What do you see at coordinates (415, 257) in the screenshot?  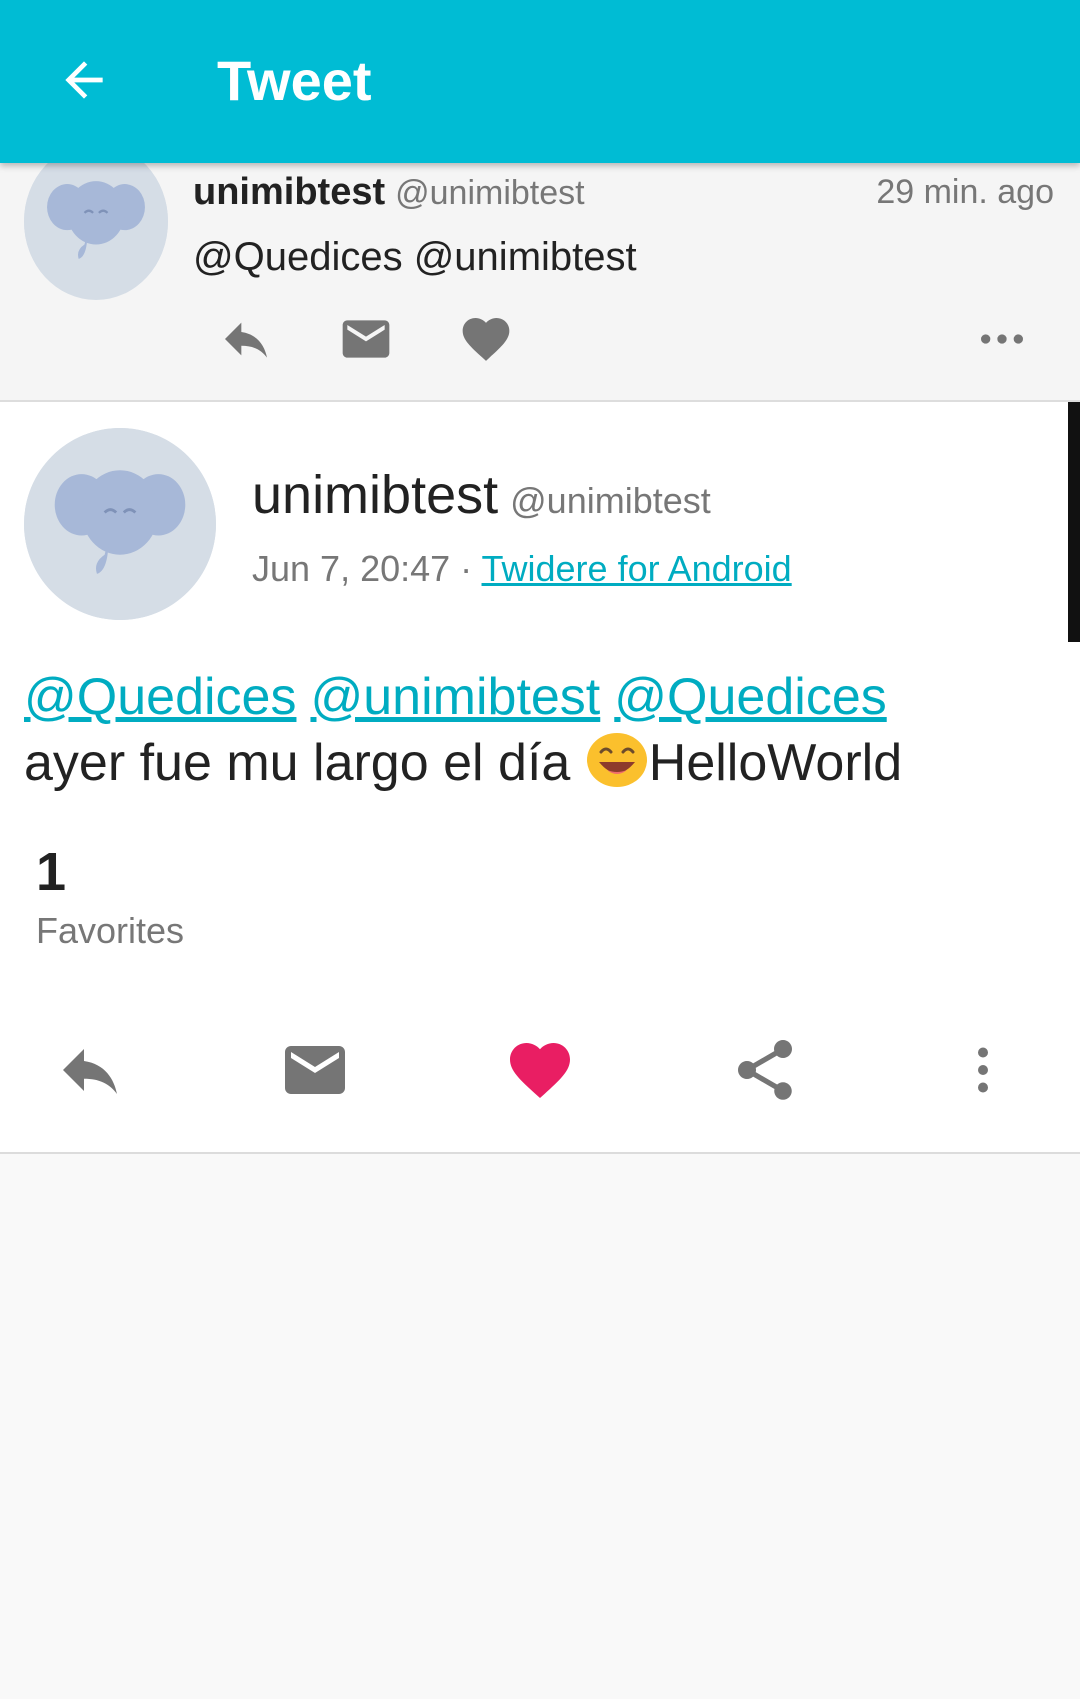 I see `tweet-text: @Quedices @unimibtest` at bounding box center [415, 257].